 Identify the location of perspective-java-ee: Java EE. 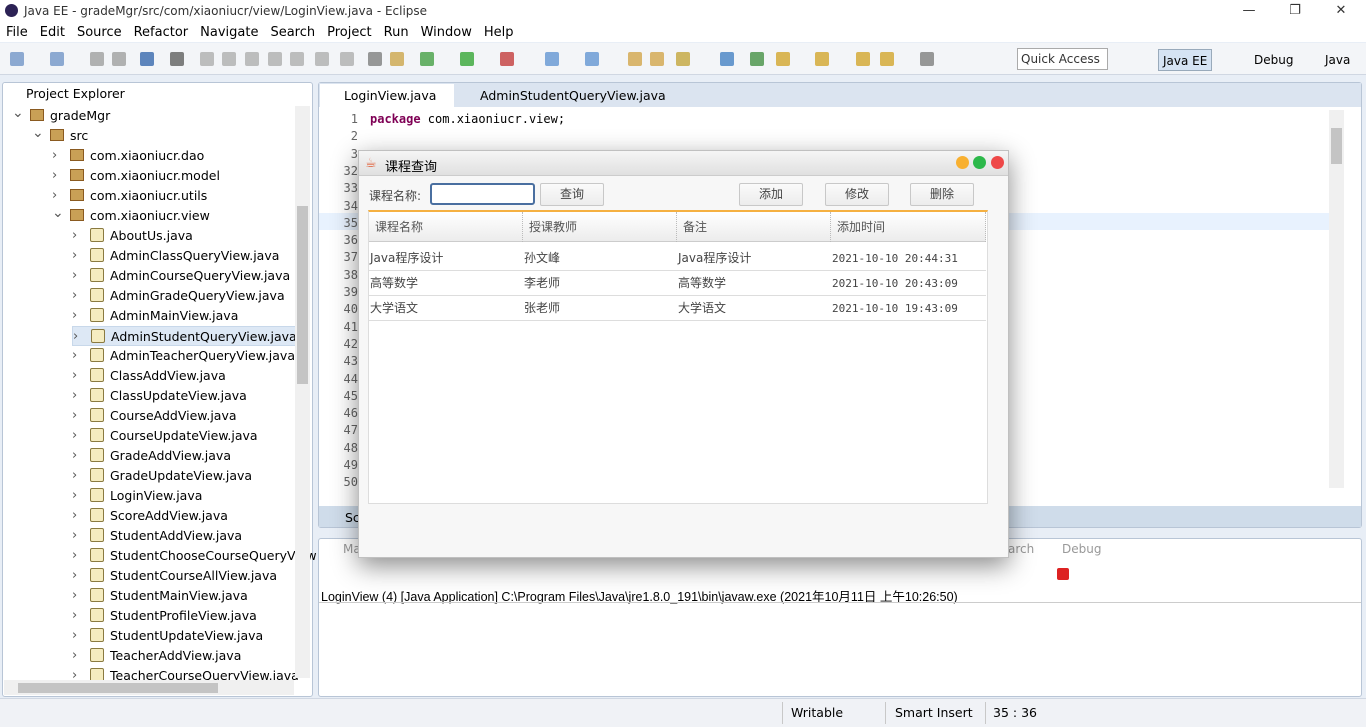
(1185, 60).